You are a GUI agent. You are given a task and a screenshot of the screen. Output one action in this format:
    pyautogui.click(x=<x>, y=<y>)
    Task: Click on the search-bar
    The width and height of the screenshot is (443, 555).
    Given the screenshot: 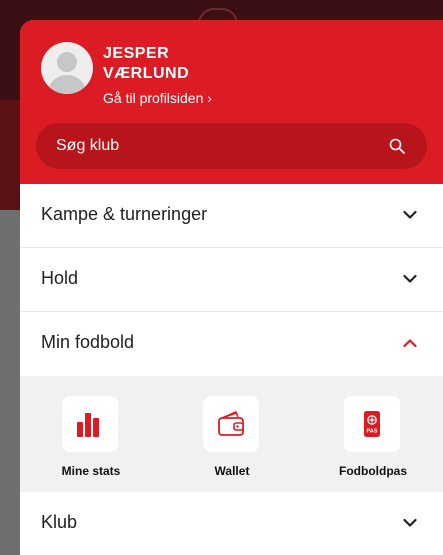 What is the action you would take?
    pyautogui.click(x=231, y=146)
    